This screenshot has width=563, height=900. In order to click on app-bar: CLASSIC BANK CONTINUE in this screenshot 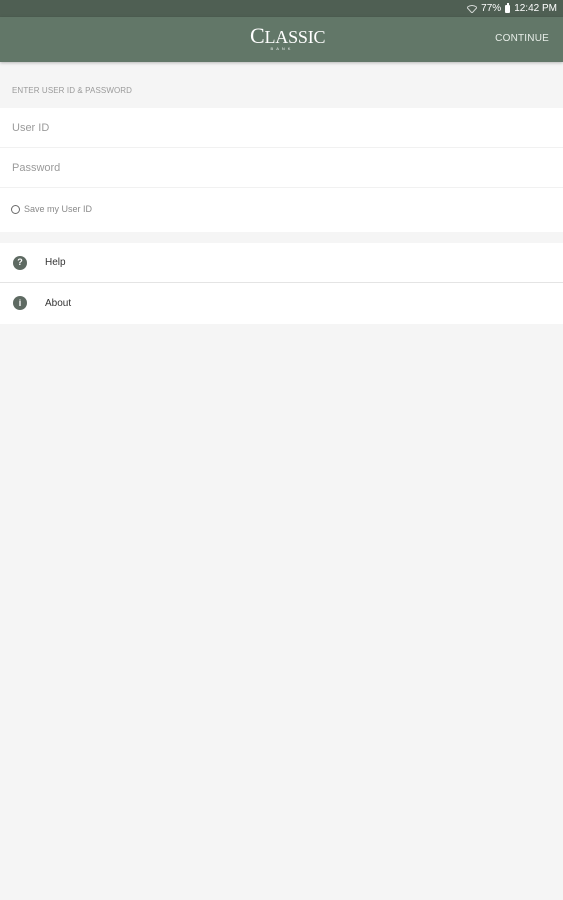, I will do `click(281, 39)`.